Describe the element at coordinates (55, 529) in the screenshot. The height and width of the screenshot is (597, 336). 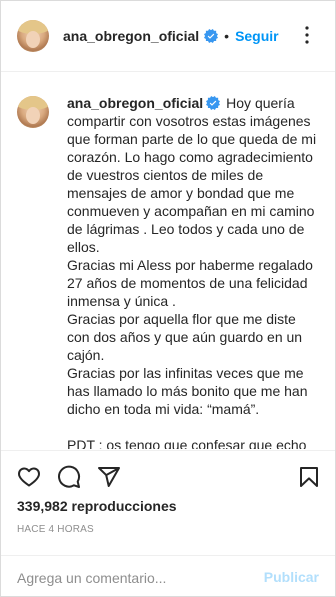
I see `post-timestamp: HACE 4 HORAS` at that location.